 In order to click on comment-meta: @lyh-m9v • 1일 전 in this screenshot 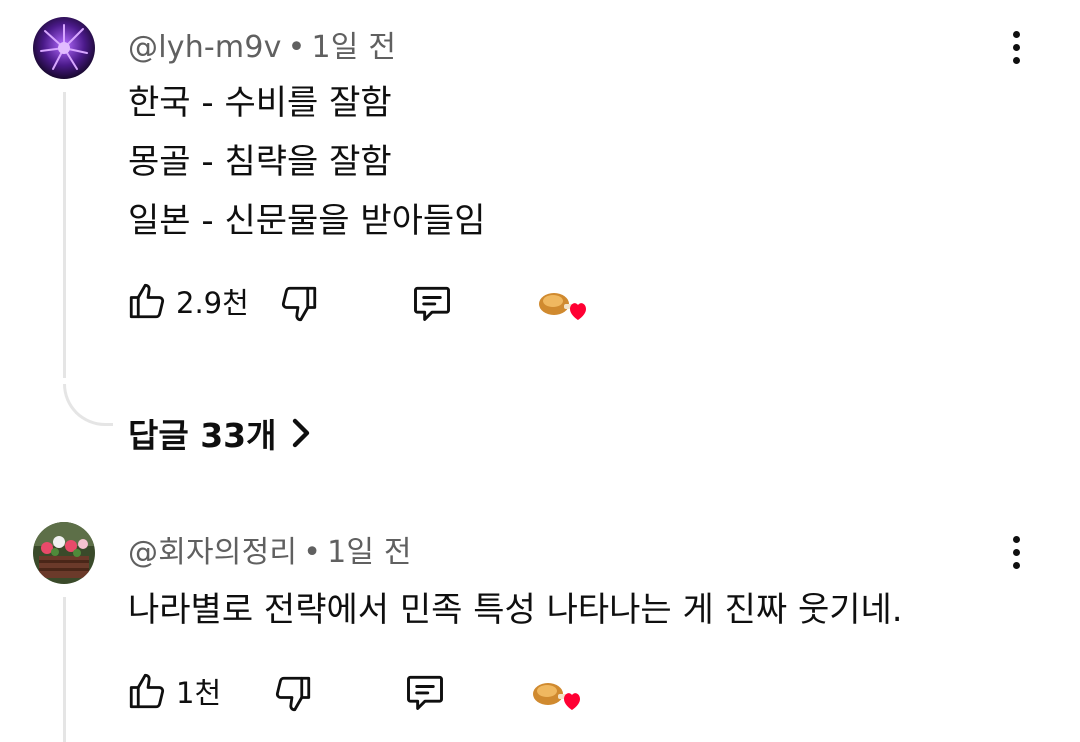, I will do `click(262, 44)`.